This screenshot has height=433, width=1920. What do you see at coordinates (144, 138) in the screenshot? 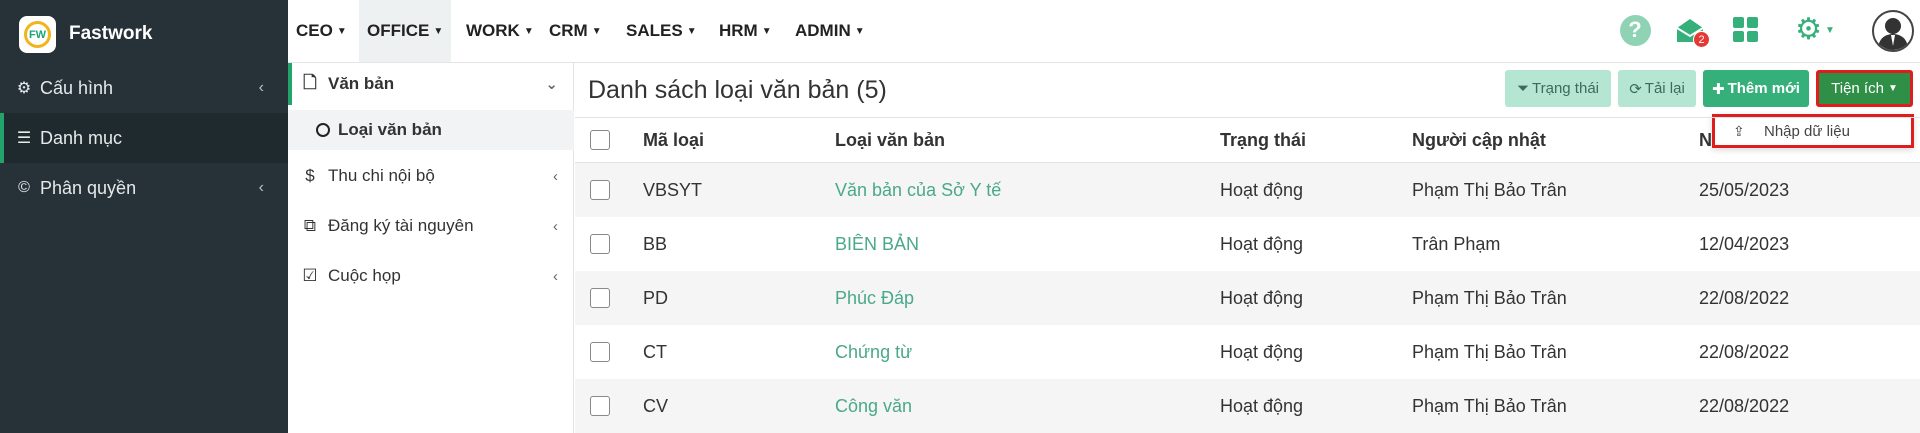
I see `sidebar-item-categories: ☰ Danh mục` at bounding box center [144, 138].